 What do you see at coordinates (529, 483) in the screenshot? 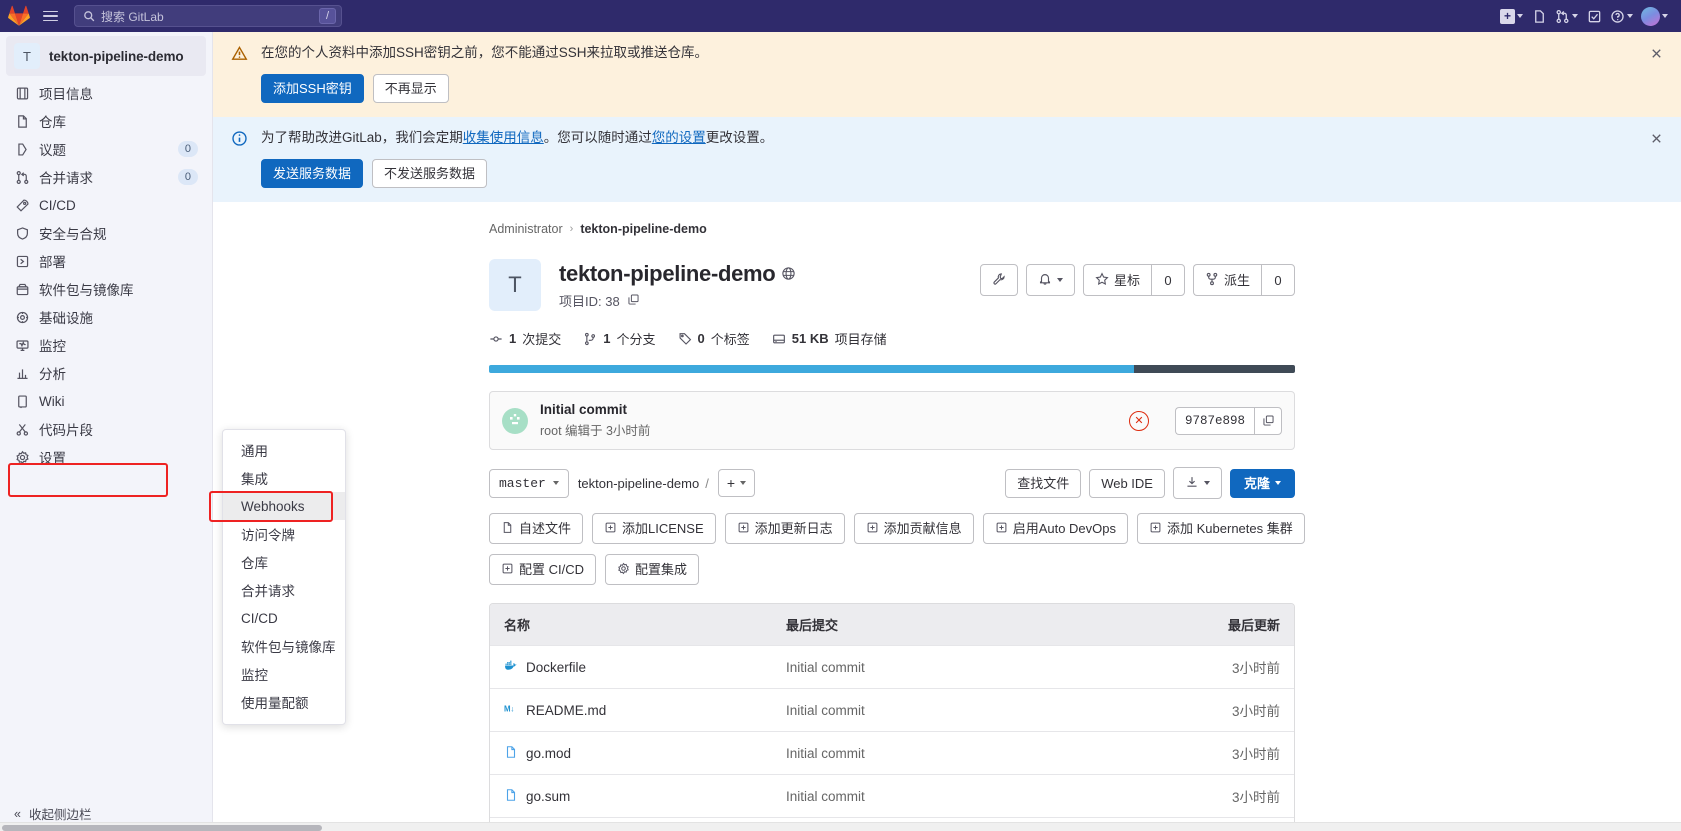
I see `branch-selector: master` at bounding box center [529, 483].